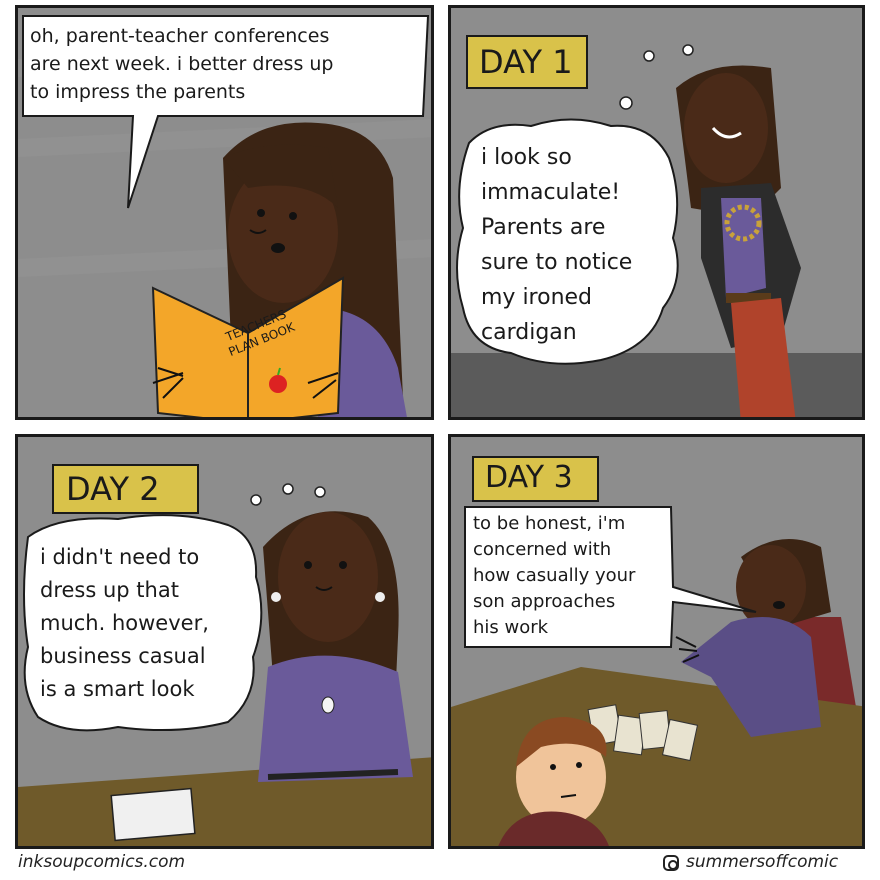 The width and height of the screenshot is (880, 880). What do you see at coordinates (335, 718) in the screenshot?
I see `teacher-cardigan` at bounding box center [335, 718].